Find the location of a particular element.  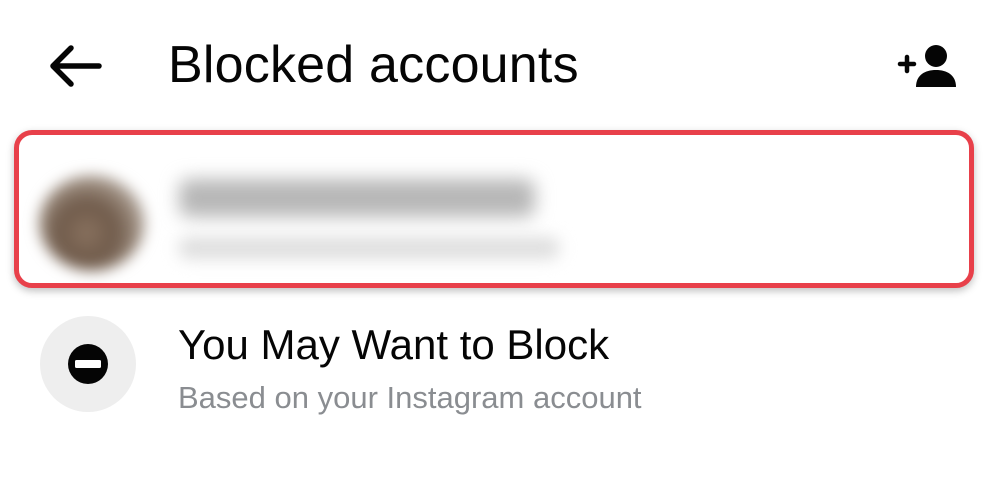

block-icon is located at coordinates (88, 364).